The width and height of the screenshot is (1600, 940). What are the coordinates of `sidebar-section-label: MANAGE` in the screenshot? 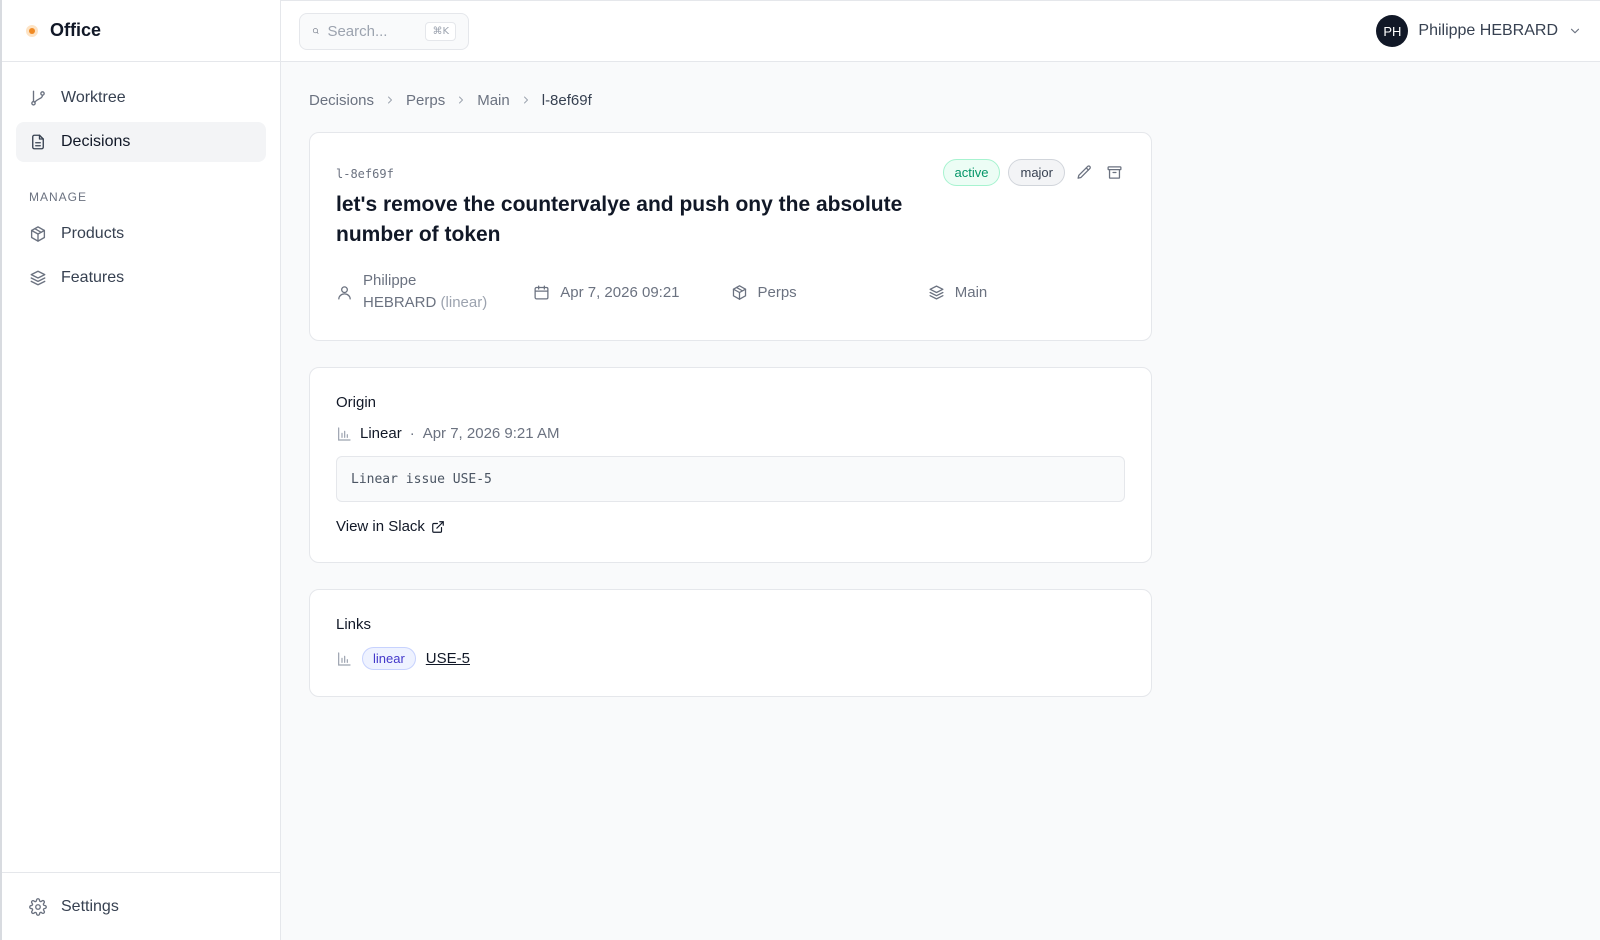 It's located at (58, 197).